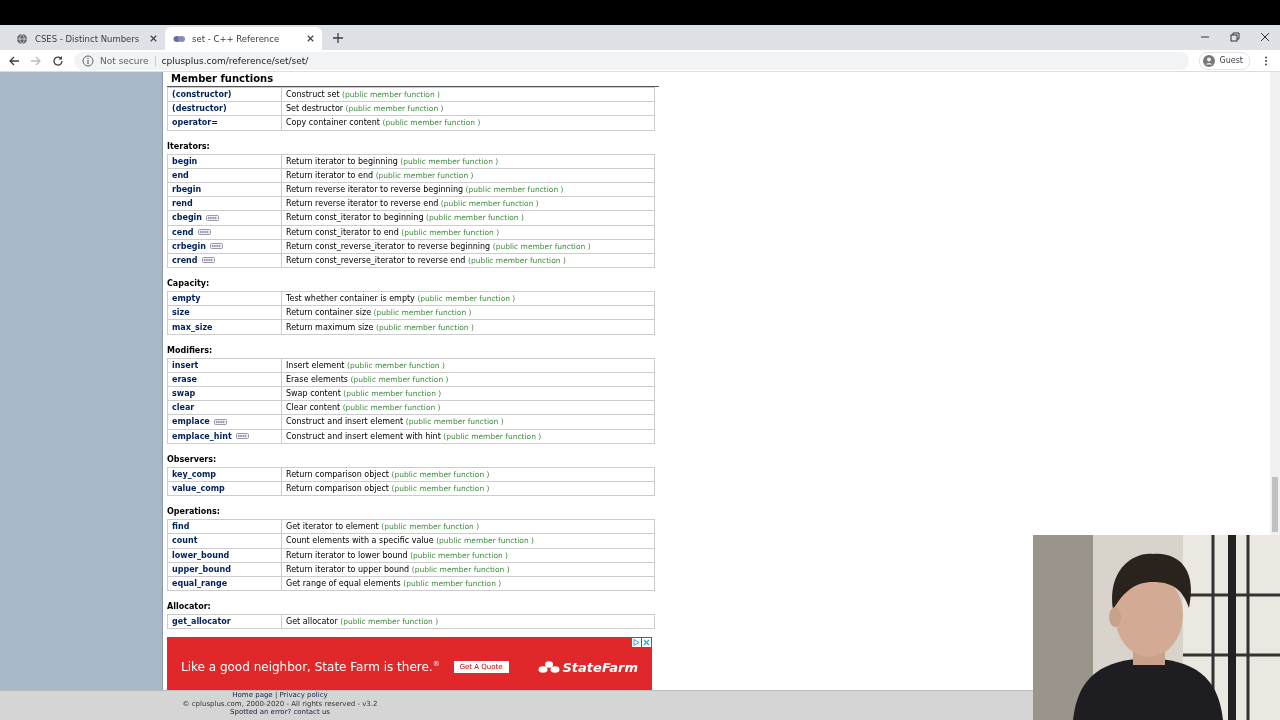 This screenshot has width=1280, height=720. Describe the element at coordinates (14, 60) in the screenshot. I see `back-arrow-icon` at that location.